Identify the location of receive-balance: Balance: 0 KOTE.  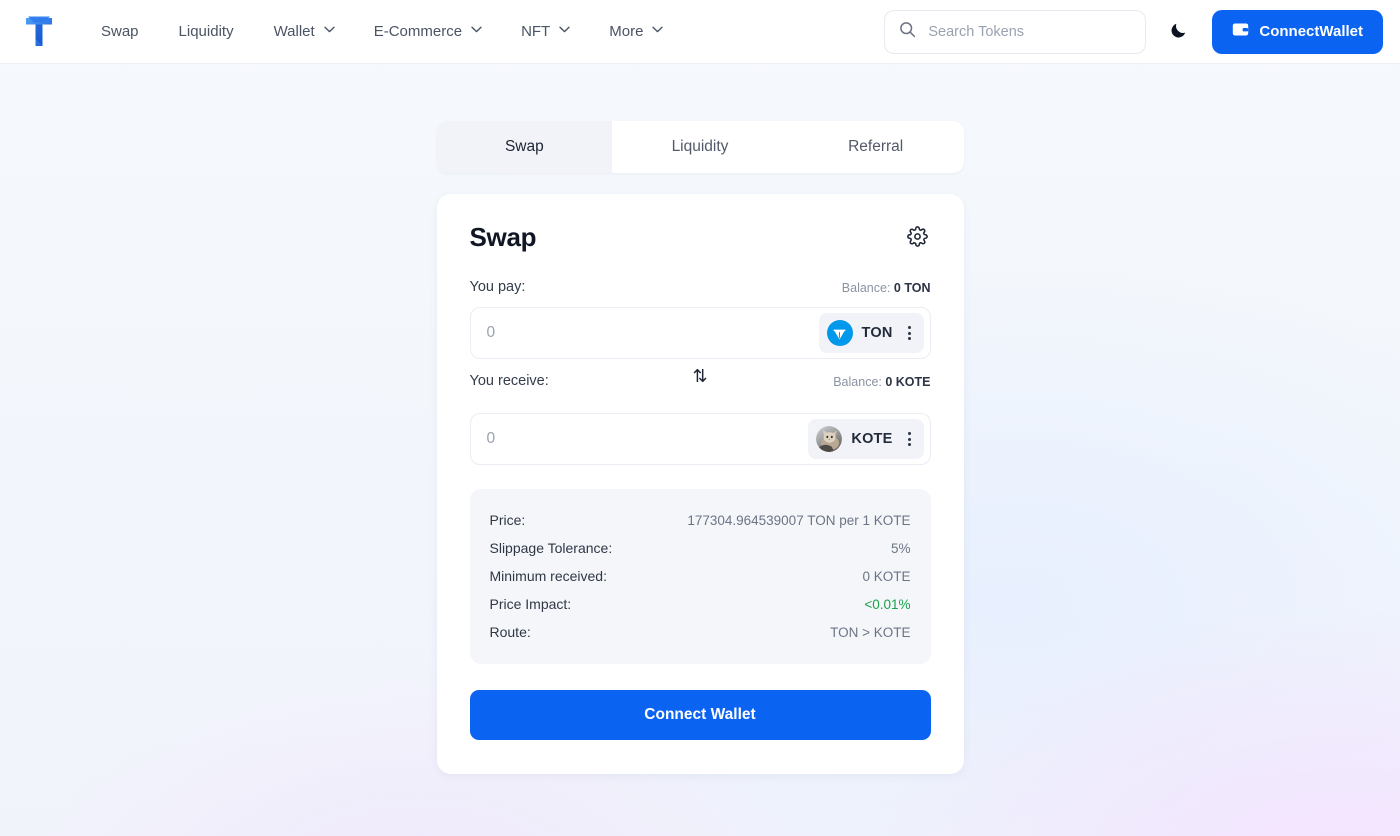
(881, 382).